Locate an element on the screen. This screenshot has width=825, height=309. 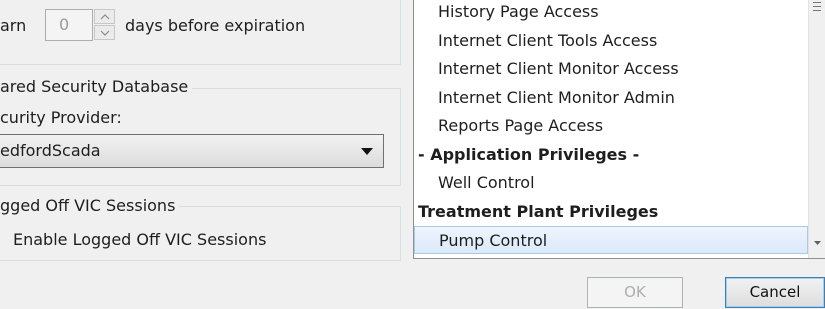
logged-off-legend: gged Off VIC Sessions is located at coordinates (90, 205).